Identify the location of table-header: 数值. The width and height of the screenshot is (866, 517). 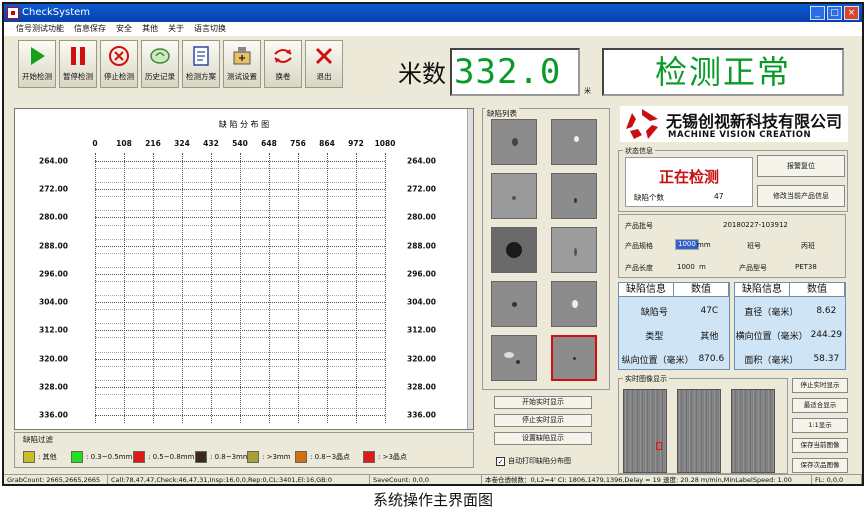
(701, 289).